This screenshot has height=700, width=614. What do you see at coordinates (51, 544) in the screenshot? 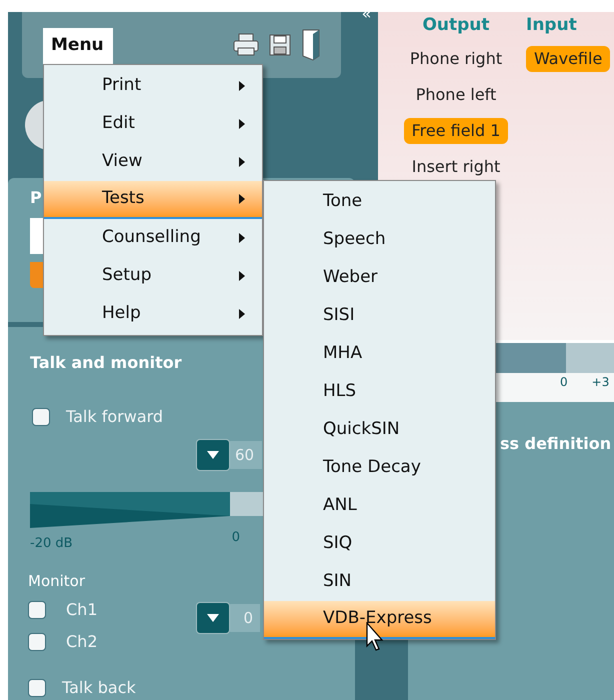
I see `scale-label: -20 dB` at bounding box center [51, 544].